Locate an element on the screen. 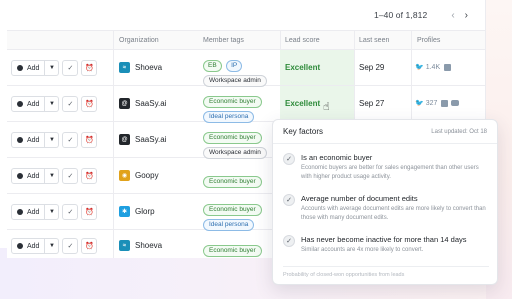 The image size is (512, 299). column-header-profiles: Profiles is located at coordinates (428, 40).